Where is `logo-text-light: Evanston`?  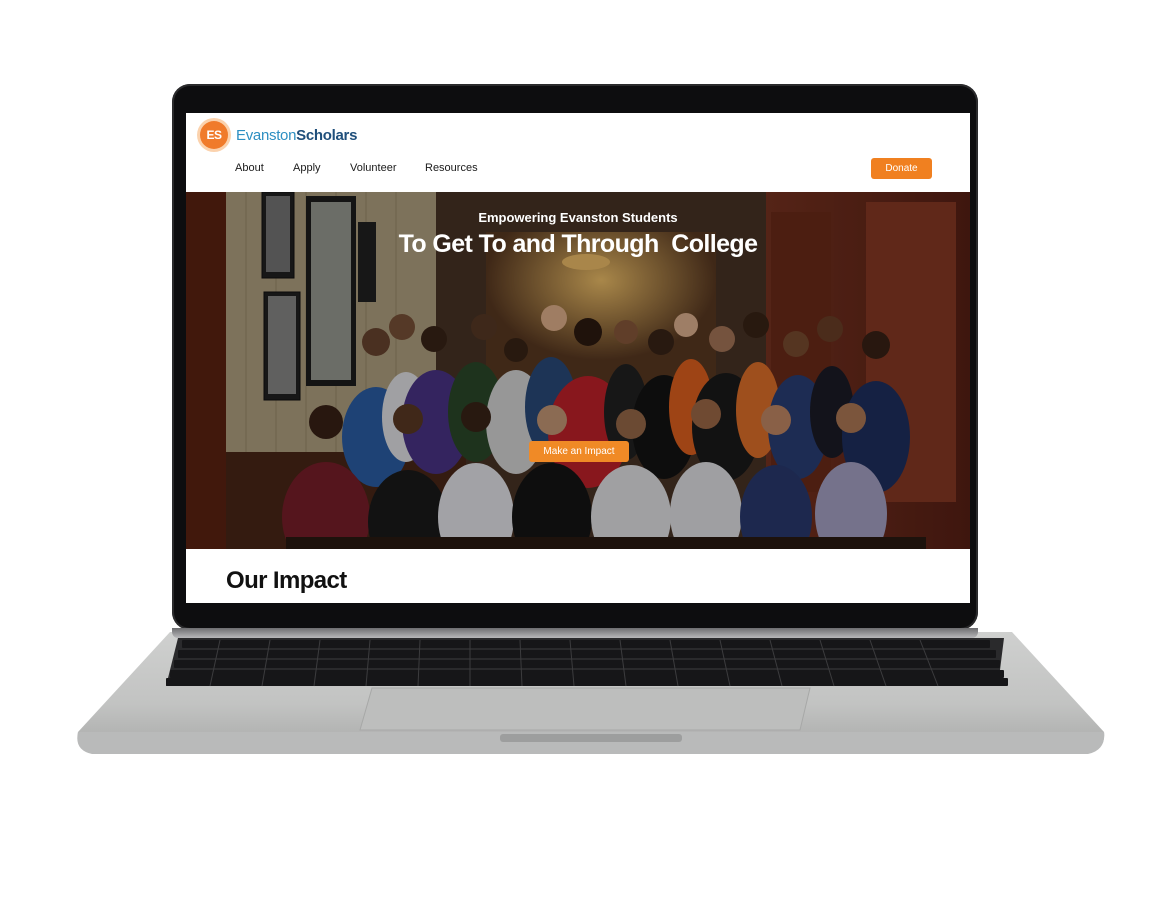
logo-text-light: Evanston is located at coordinates (266, 135).